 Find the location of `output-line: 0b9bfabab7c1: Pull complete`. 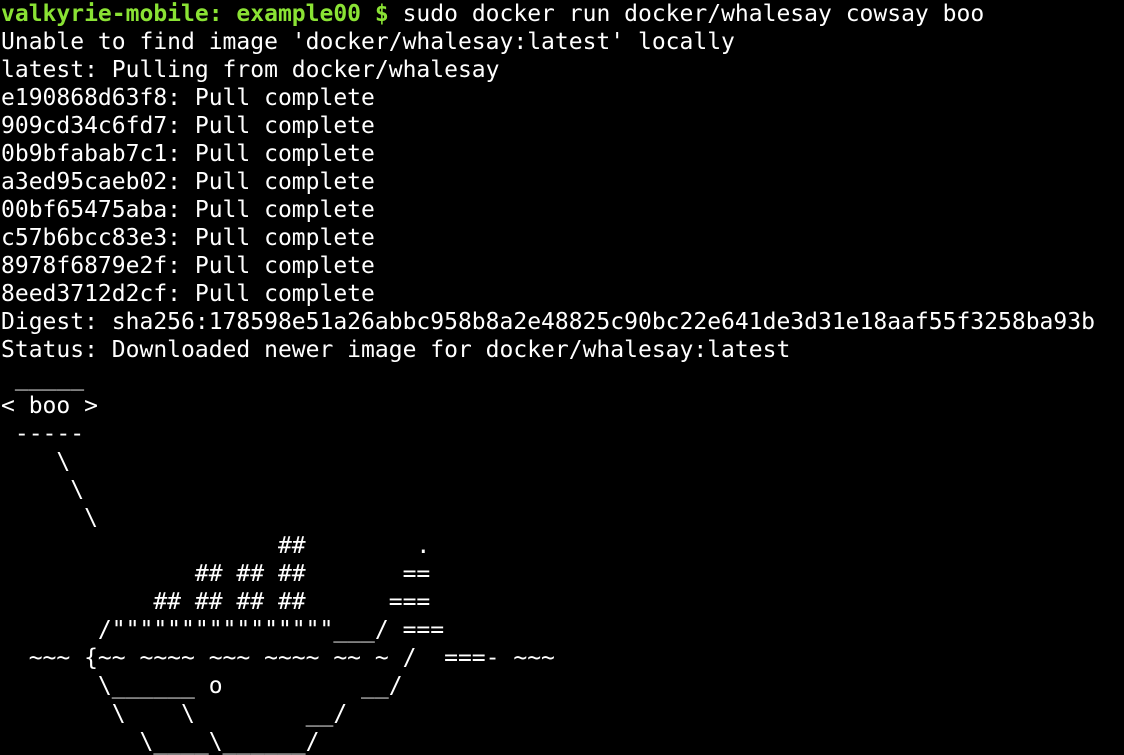

output-line: 0b9bfabab7c1: Pull complete is located at coordinates (188, 154).